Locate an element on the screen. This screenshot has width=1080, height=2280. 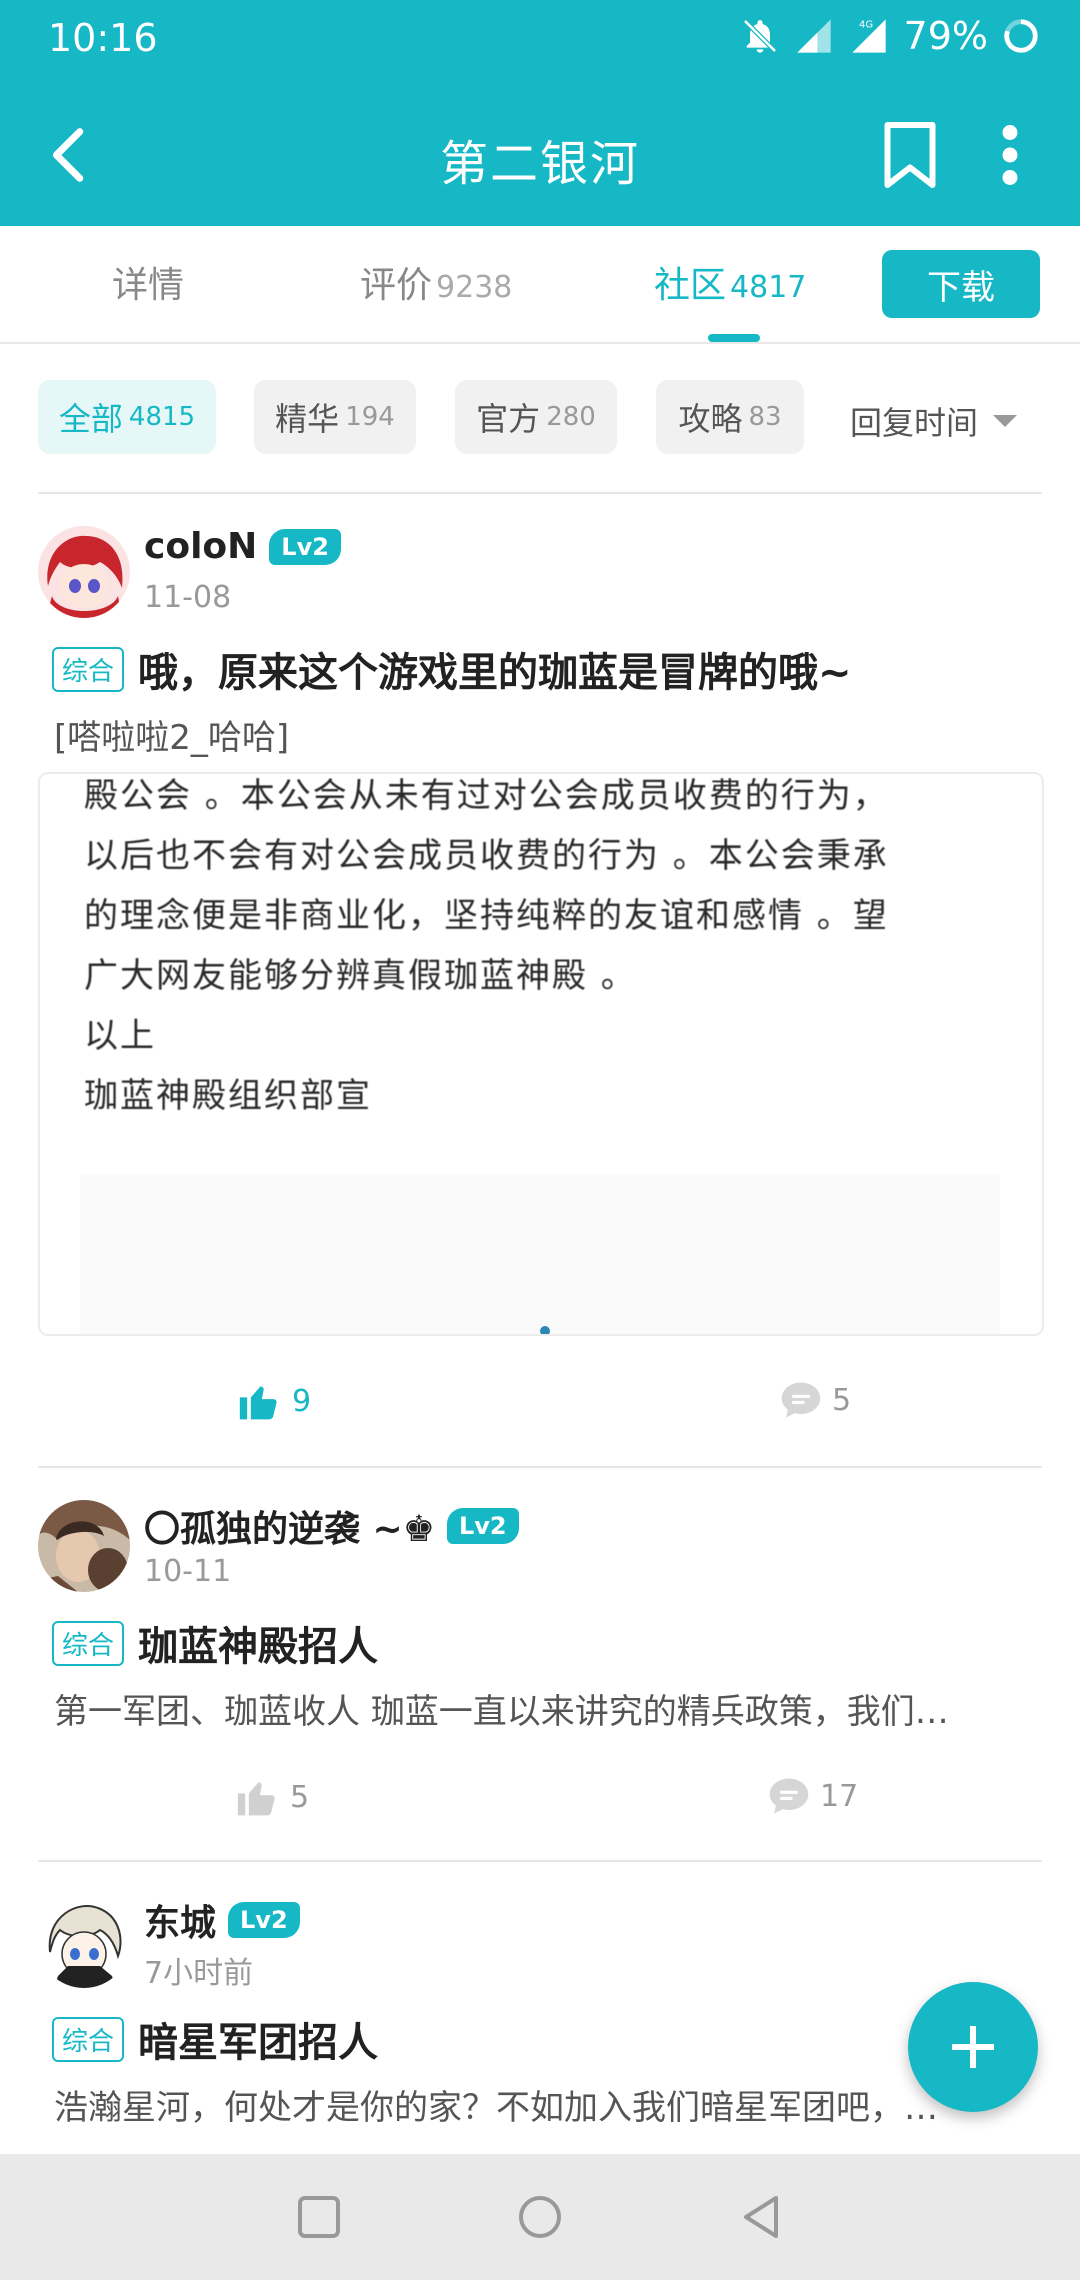
filter-bar: 全部 4815 精华 194 官方 280 攻略 83 回复时间 is located at coordinates (540, 420).